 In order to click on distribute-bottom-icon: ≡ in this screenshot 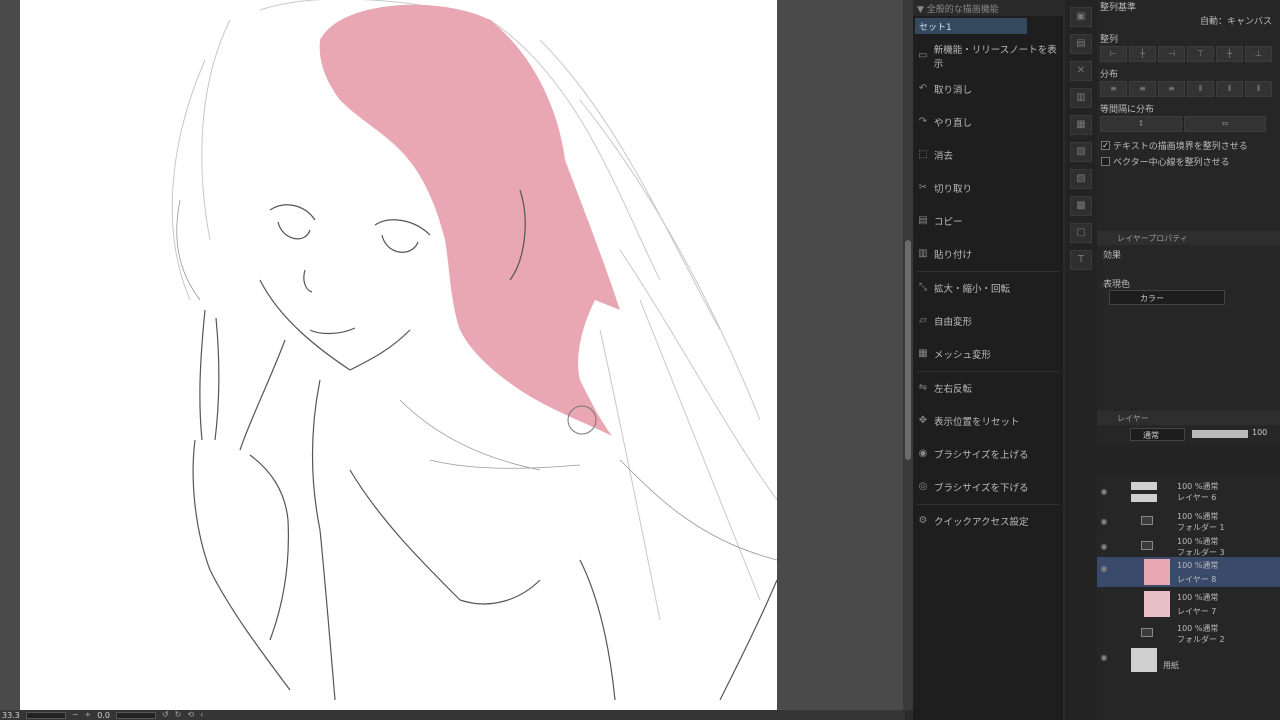, I will do `click(1171, 89)`.